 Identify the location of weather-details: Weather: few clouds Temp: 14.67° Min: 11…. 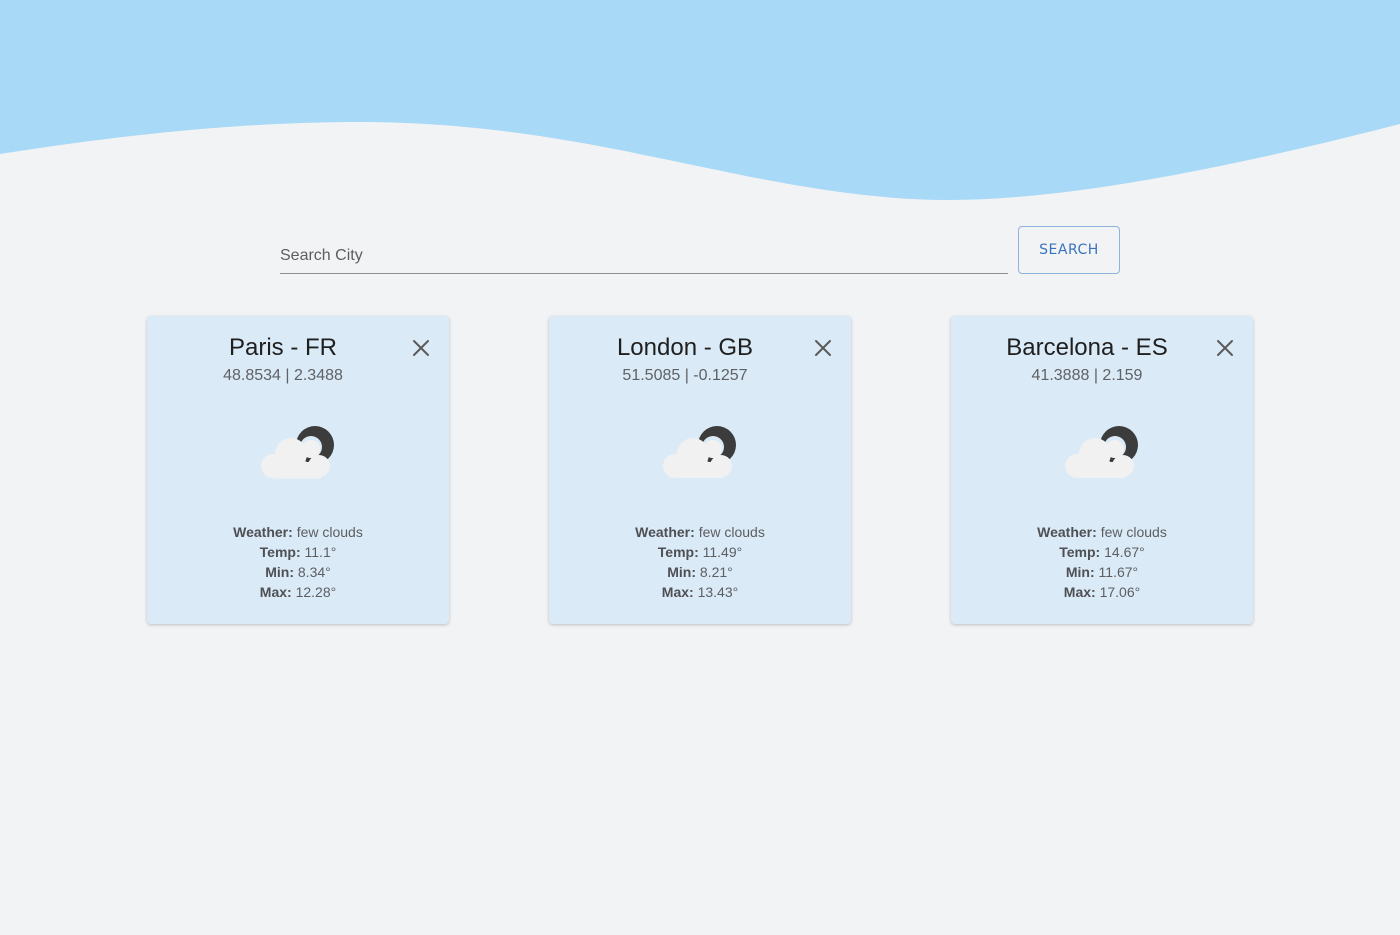
(1102, 562).